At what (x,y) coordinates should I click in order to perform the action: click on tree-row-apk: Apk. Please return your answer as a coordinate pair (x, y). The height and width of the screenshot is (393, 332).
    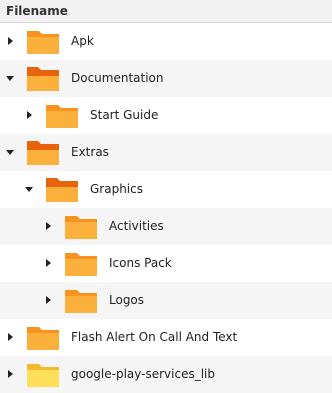
    Looking at the image, I should click on (166, 41).